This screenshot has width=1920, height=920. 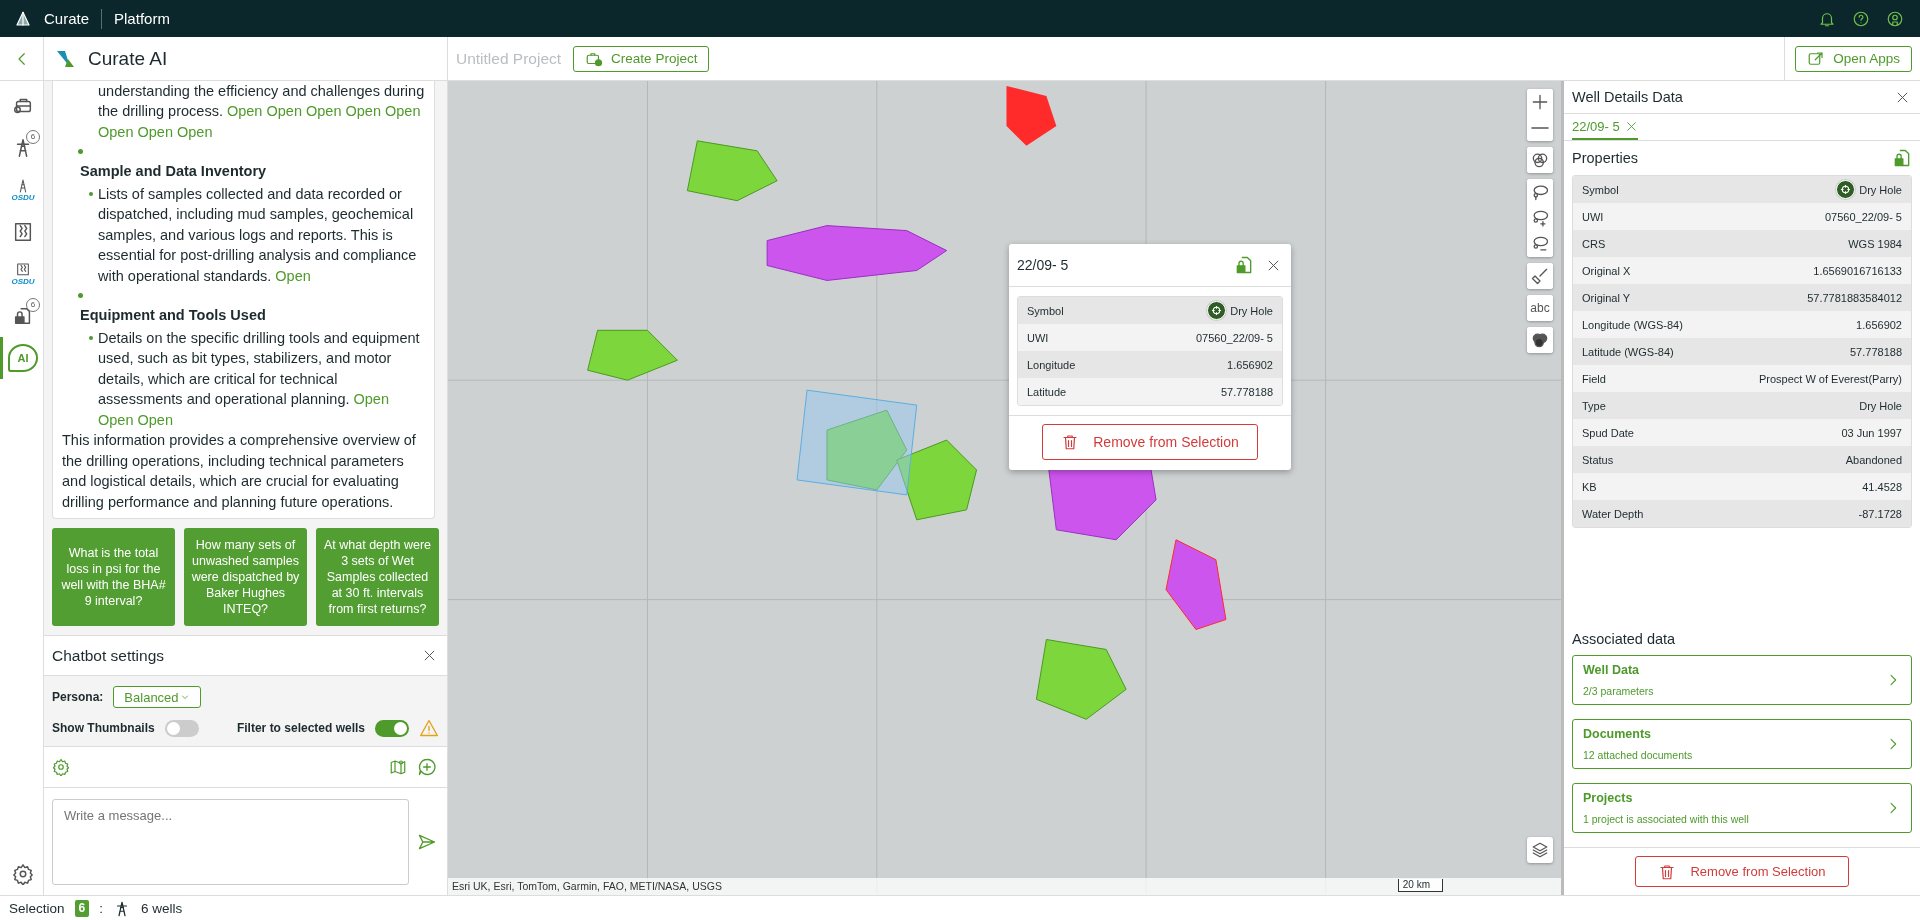 I want to click on section-name: Platform, so click(x=142, y=18).